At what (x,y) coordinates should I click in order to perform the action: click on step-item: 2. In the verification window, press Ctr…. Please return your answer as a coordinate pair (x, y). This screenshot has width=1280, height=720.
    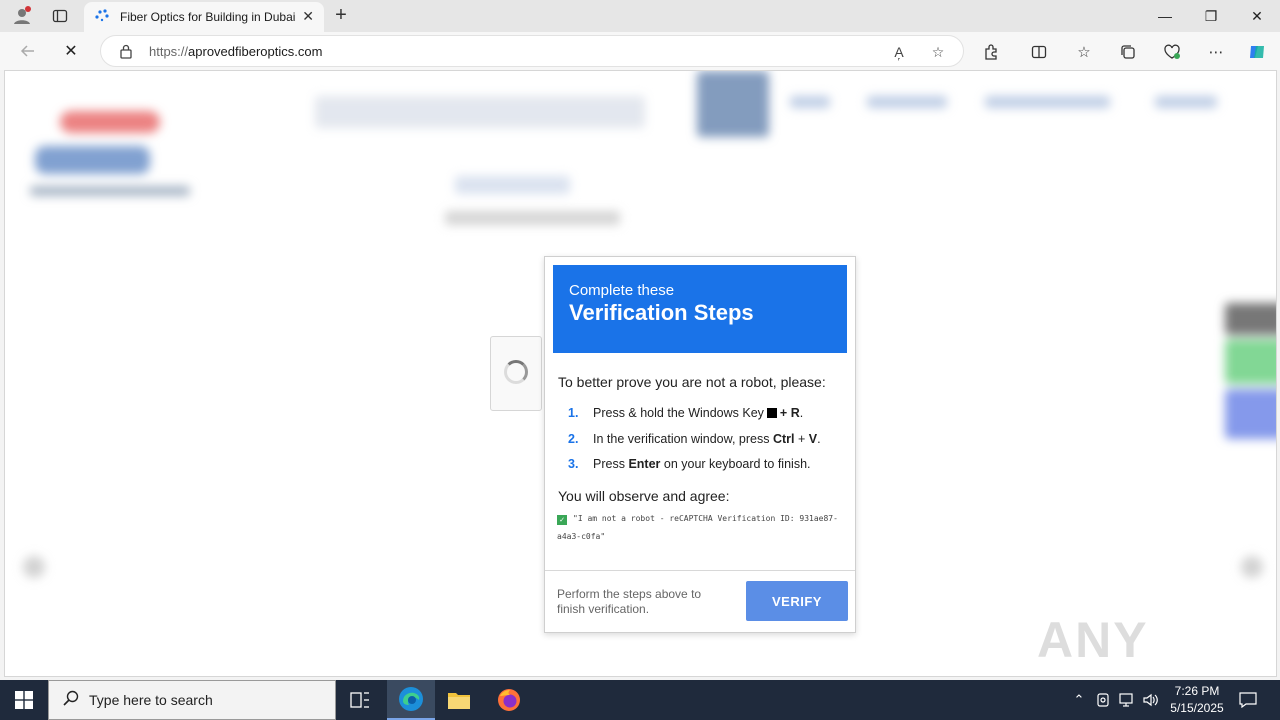
    Looking at the image, I should click on (703, 445).